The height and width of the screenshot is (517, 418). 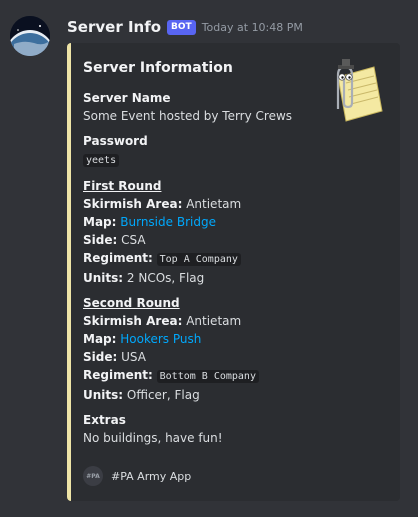 I want to click on second-round-skirmish: Skirmish Area: Antietam, so click(x=162, y=321).